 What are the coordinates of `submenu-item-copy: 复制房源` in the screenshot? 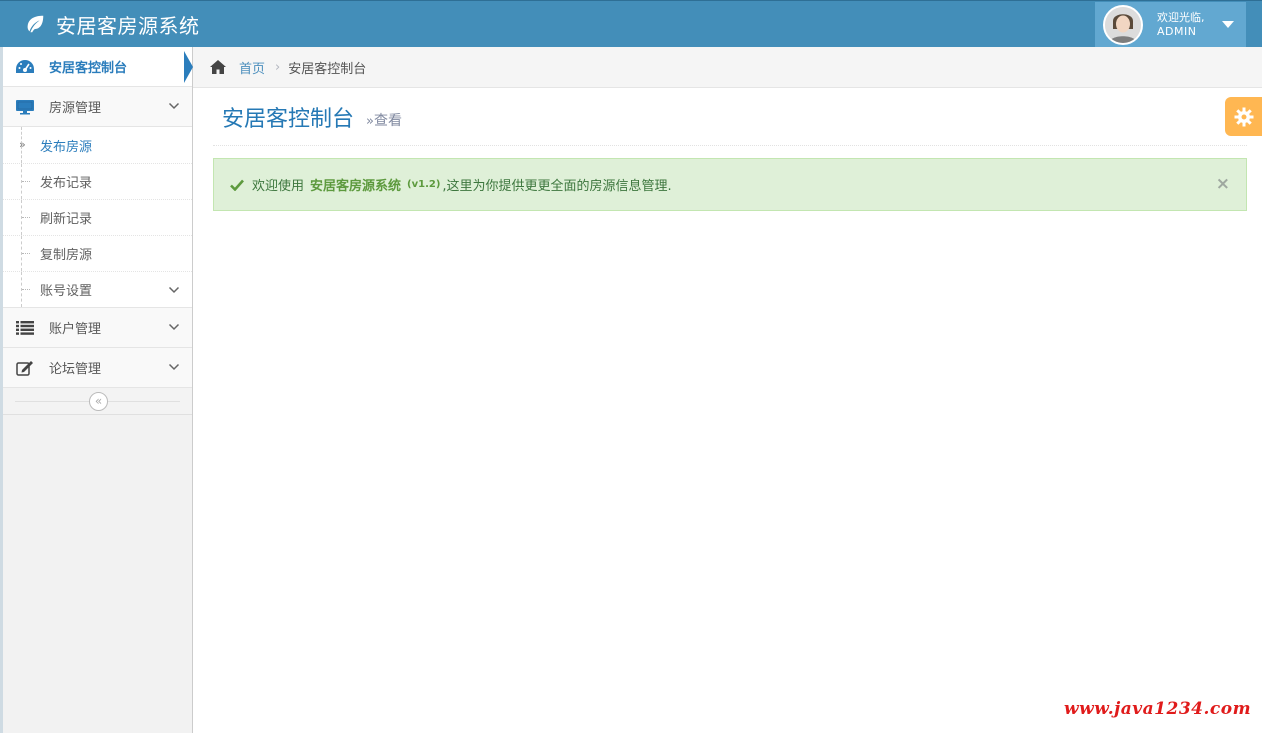 It's located at (97, 253).